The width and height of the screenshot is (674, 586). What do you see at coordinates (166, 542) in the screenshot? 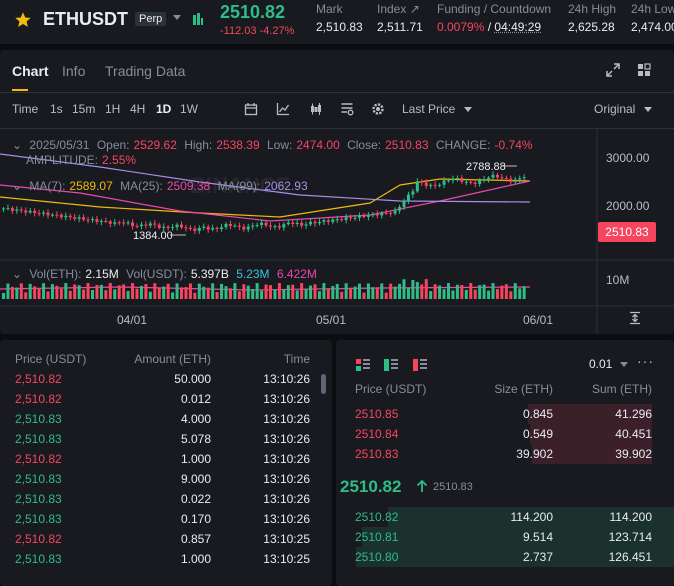
I see `table-row: 2,510.82 0.857 13:10:25` at bounding box center [166, 542].